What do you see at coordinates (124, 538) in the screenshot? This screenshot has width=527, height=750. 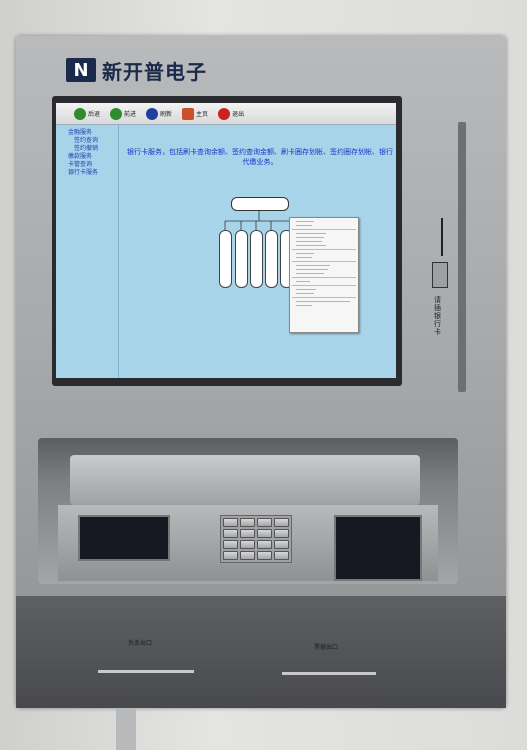 I see `card-sensor-pad` at bounding box center [124, 538].